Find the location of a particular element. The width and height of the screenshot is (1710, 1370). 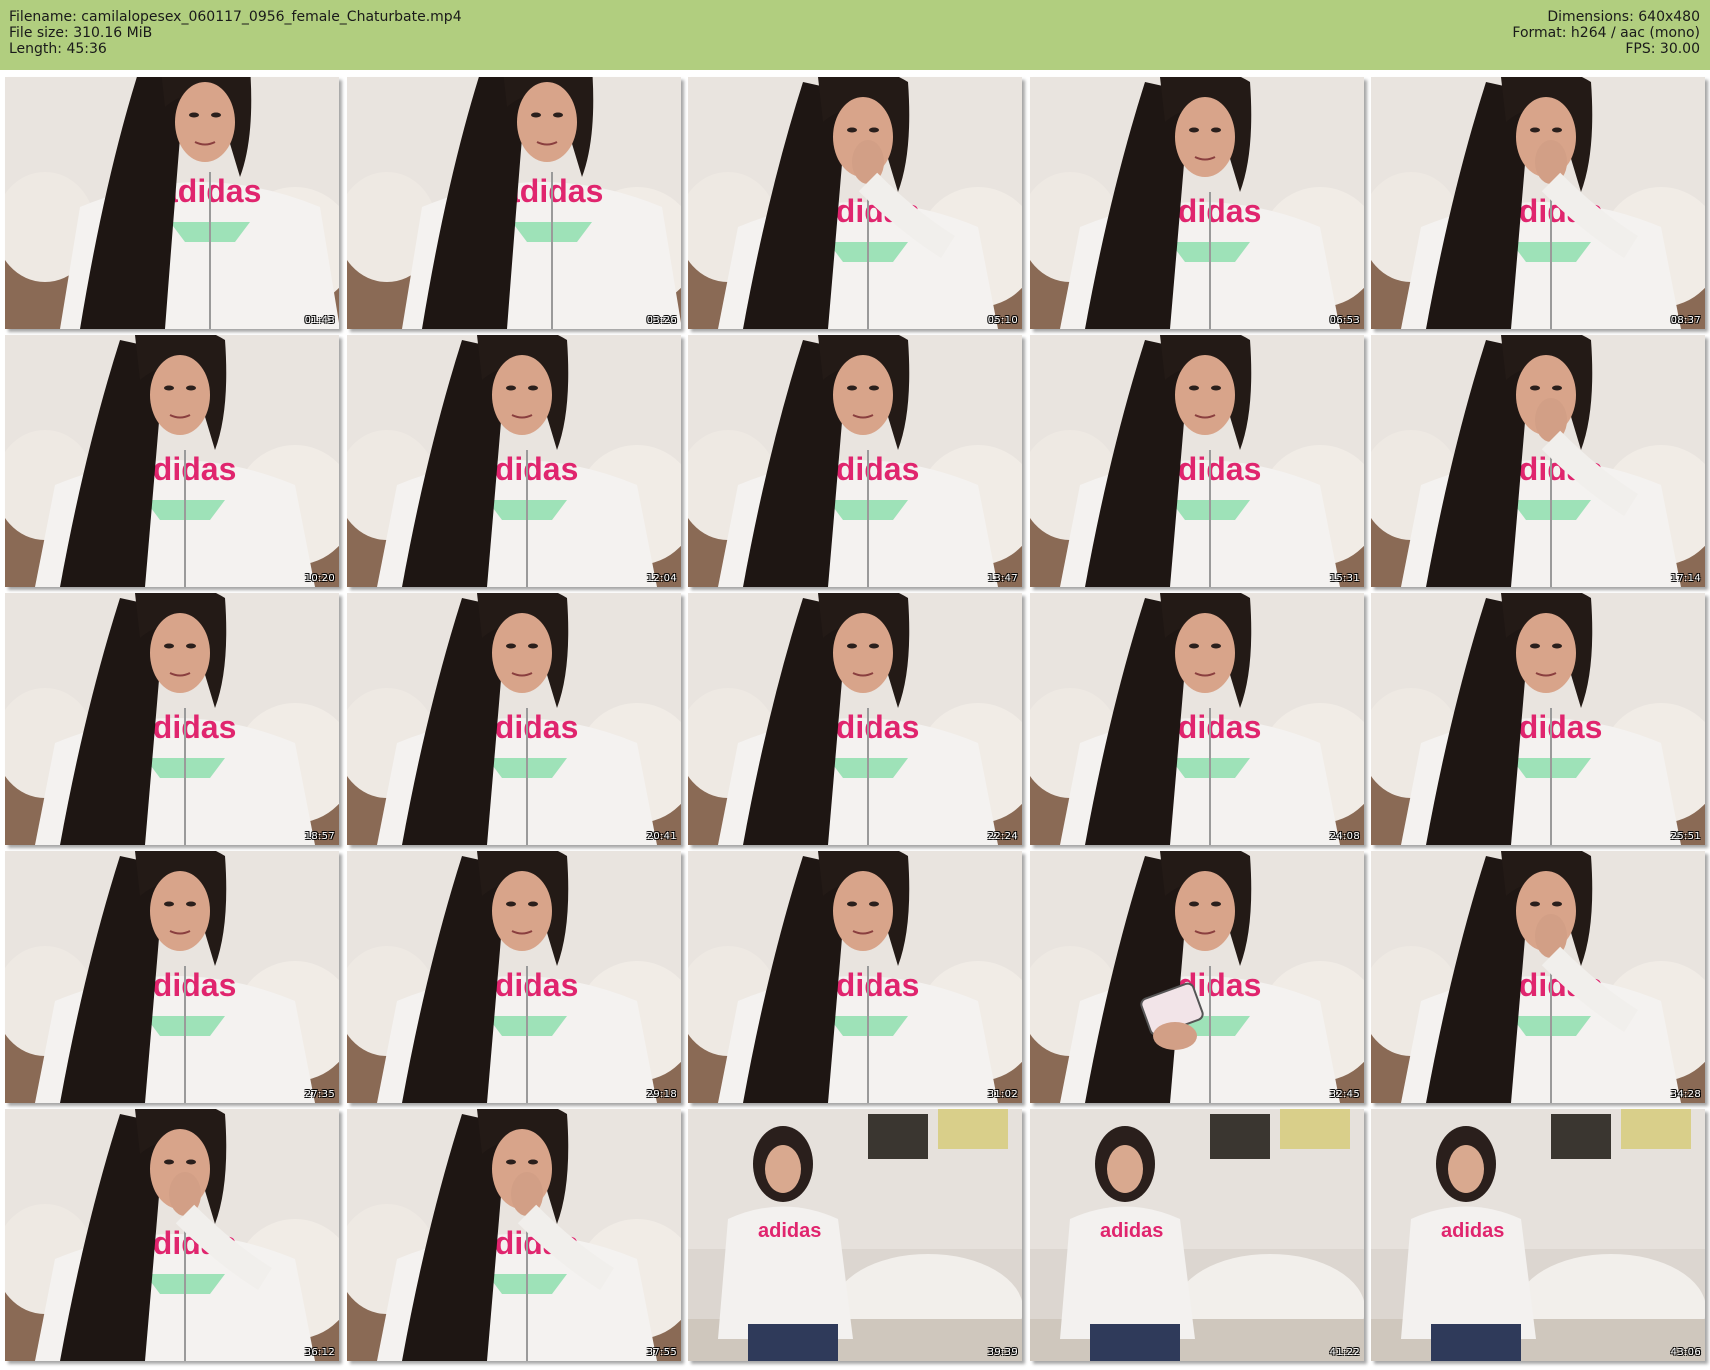

thumbnail-timestamp: 10:20 is located at coordinates (319, 578).